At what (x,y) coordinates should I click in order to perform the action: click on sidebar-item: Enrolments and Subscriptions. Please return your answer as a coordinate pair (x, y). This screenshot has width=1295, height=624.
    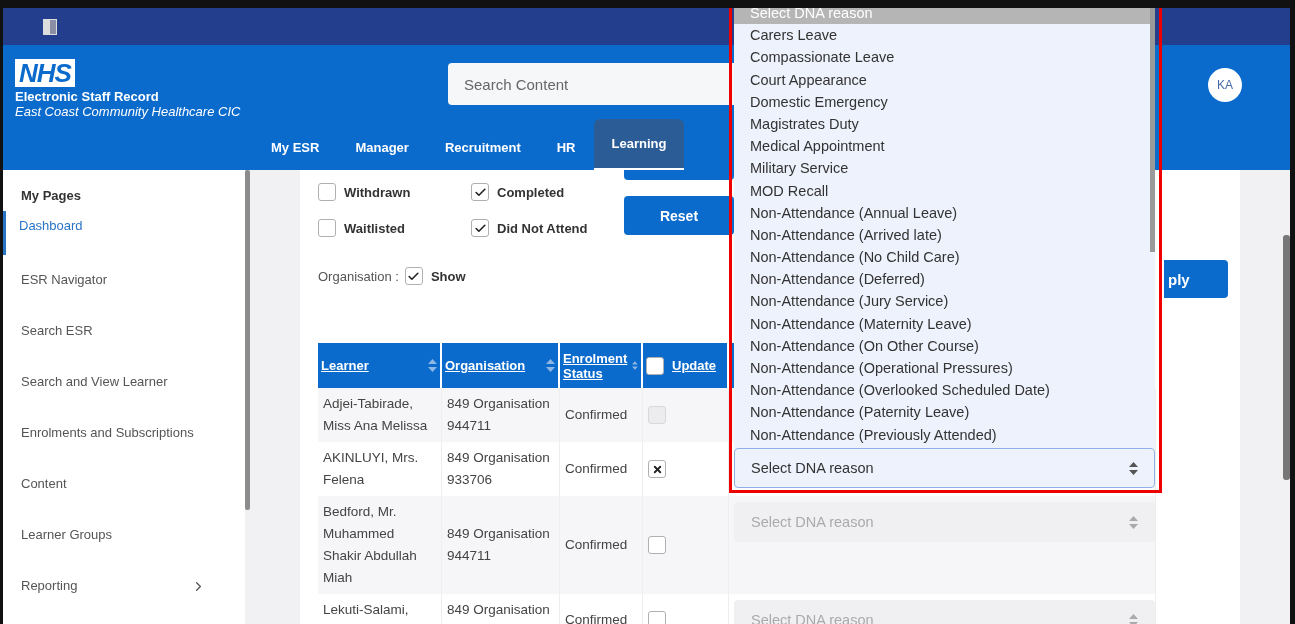
    Looking at the image, I should click on (115, 433).